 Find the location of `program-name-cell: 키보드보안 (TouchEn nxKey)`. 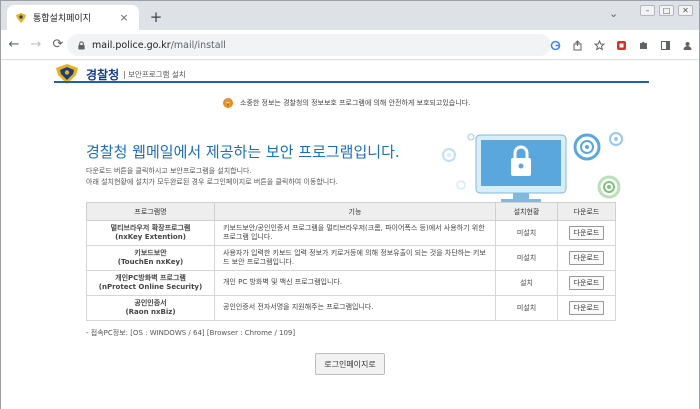

program-name-cell: 키보드보안 (TouchEn nxKey) is located at coordinates (150, 258).